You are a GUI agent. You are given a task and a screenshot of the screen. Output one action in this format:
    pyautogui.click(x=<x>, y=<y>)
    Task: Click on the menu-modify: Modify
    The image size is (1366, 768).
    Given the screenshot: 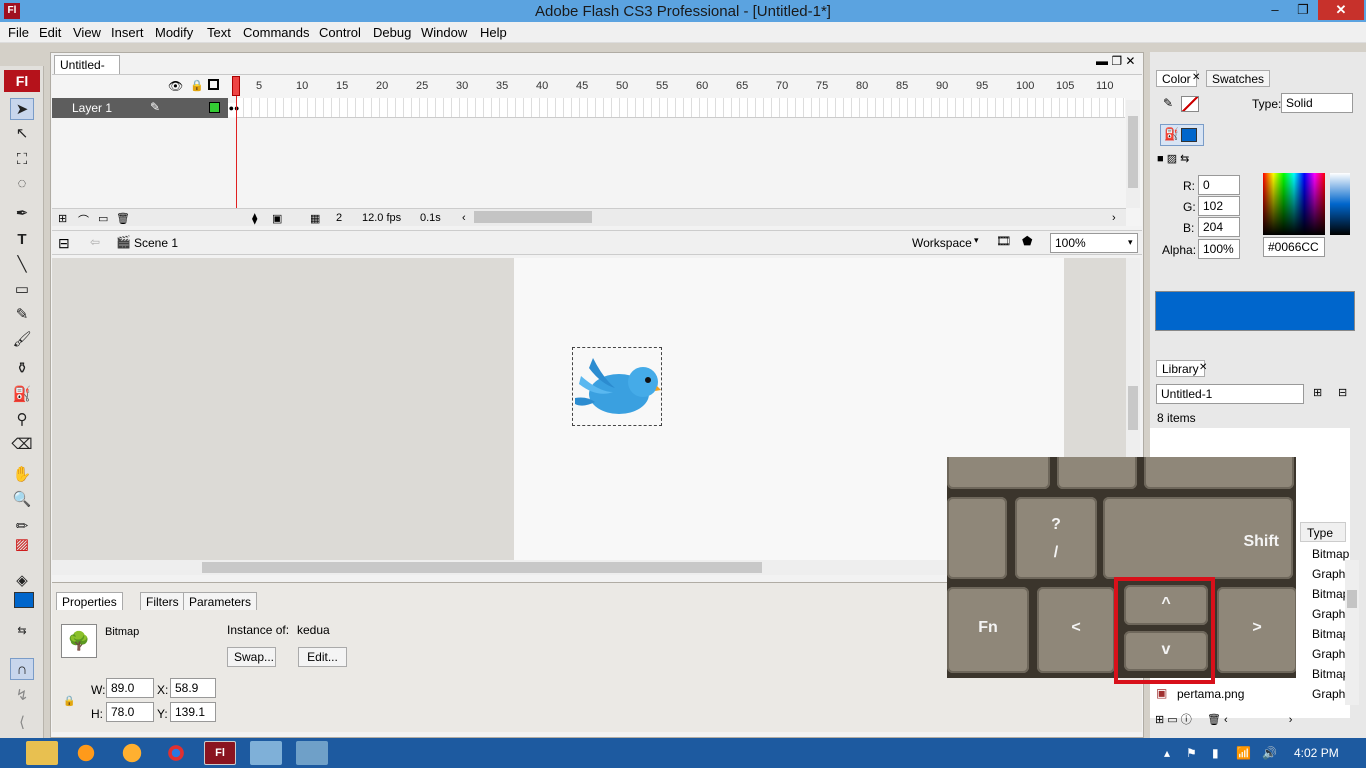 What is the action you would take?
    pyautogui.click(x=174, y=32)
    